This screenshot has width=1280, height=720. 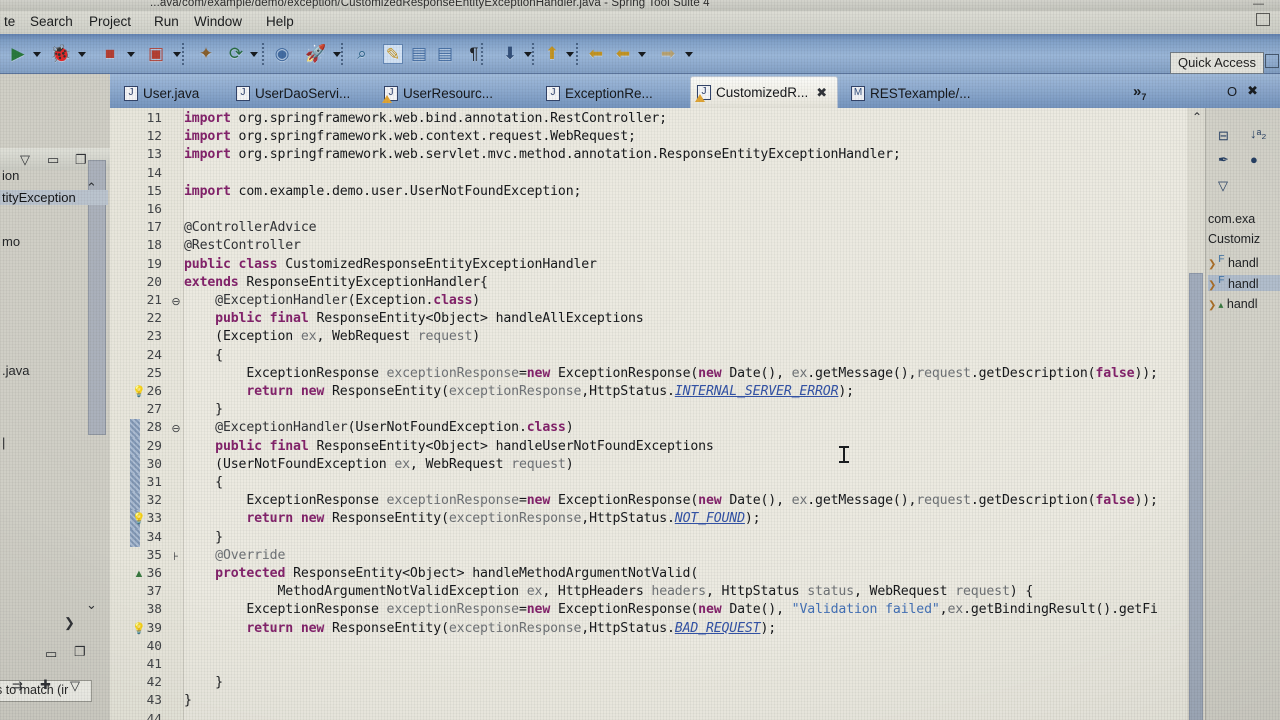 I want to click on expand-icon: ❯, so click(x=69, y=623).